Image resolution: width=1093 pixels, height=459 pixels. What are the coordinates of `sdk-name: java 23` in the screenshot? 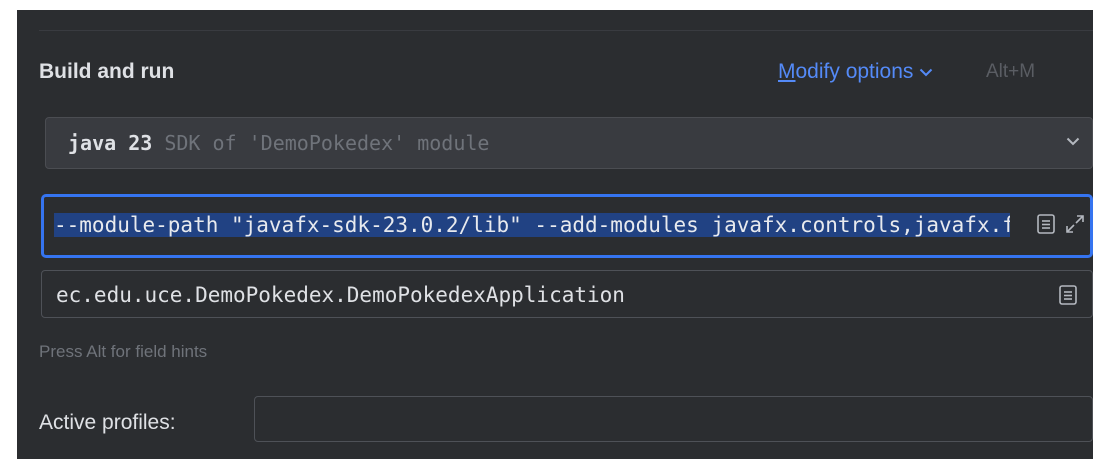 It's located at (110, 143).